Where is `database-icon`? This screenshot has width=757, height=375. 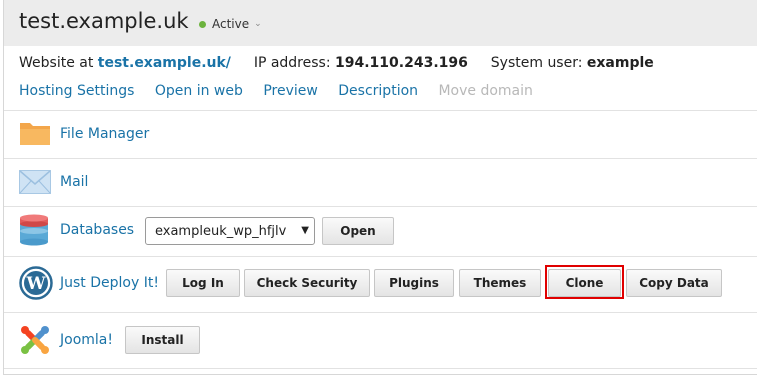 database-icon is located at coordinates (34, 232).